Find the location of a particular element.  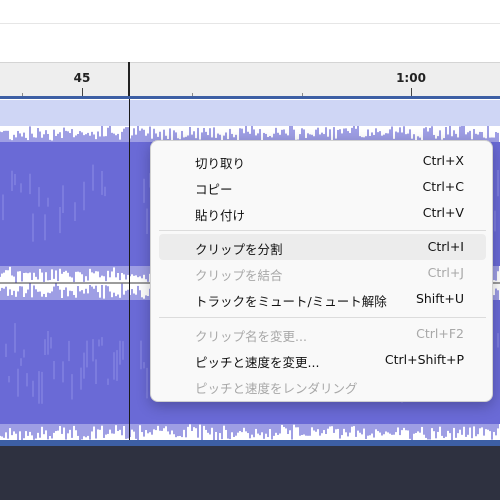

menu-item-label: トラックをミュート/ミュート解除 is located at coordinates (291, 301).